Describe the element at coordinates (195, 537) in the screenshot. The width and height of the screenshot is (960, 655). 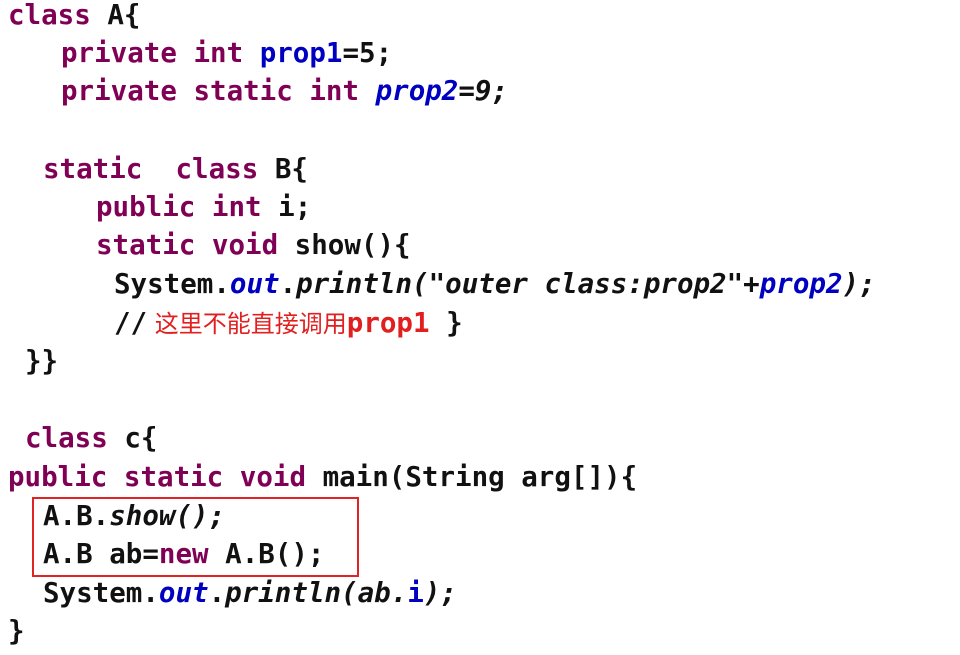
I see `highlight-box` at that location.